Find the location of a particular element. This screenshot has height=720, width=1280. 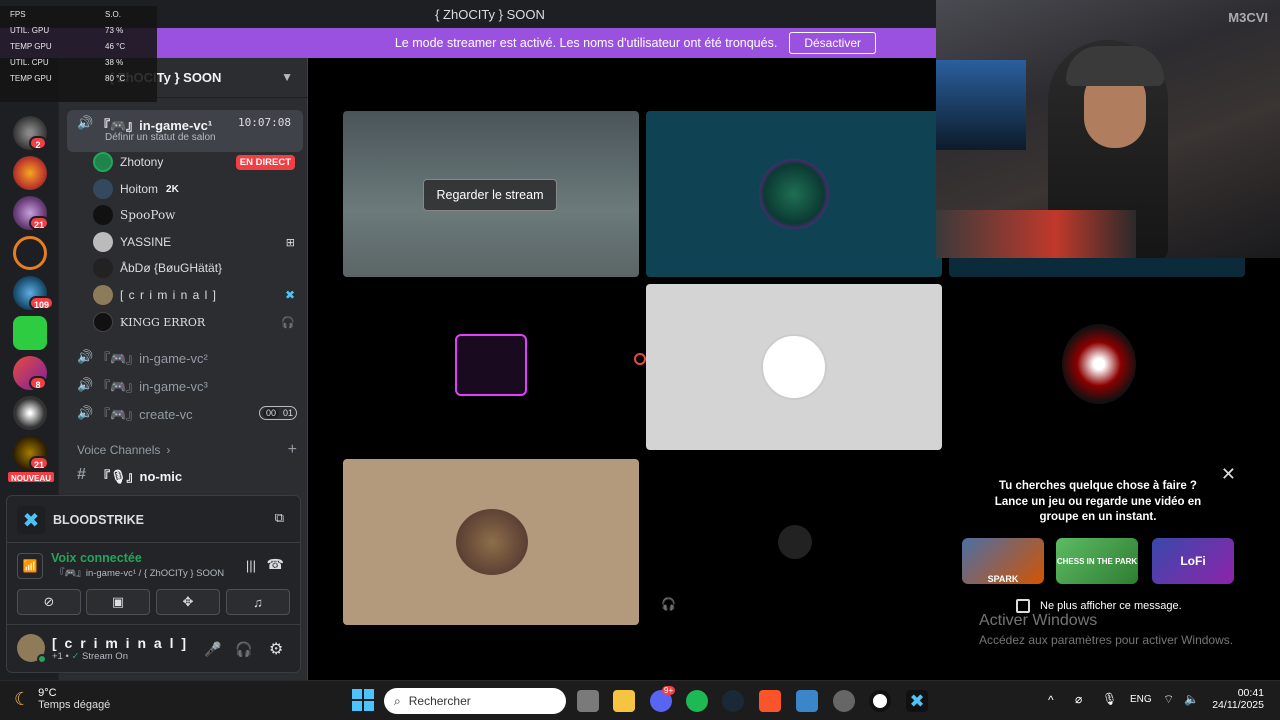

member-hoitom: Hoitom 2K is located at coordinates (198, 189).